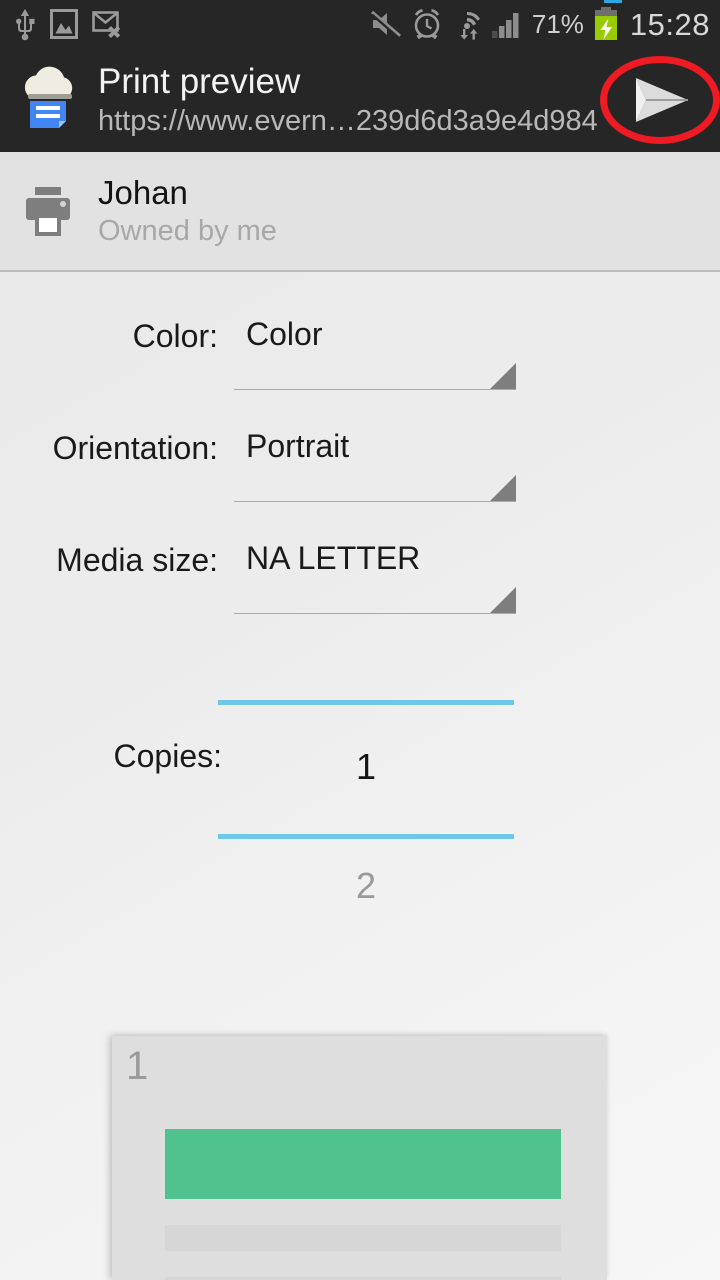 The image size is (720, 1280). What do you see at coordinates (375, 351) in the screenshot?
I see `color-spinner: Color` at bounding box center [375, 351].